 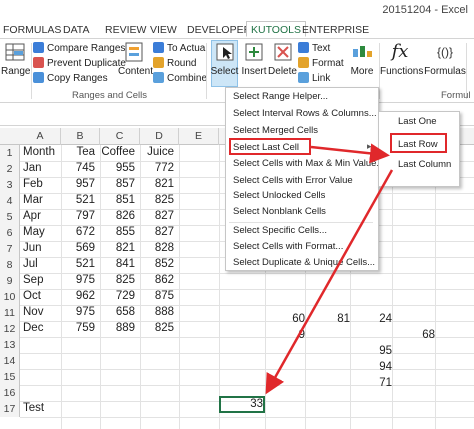 What do you see at coordinates (350, 153) in the screenshot?
I see `arrow-to-last-row` at bounding box center [350, 153].